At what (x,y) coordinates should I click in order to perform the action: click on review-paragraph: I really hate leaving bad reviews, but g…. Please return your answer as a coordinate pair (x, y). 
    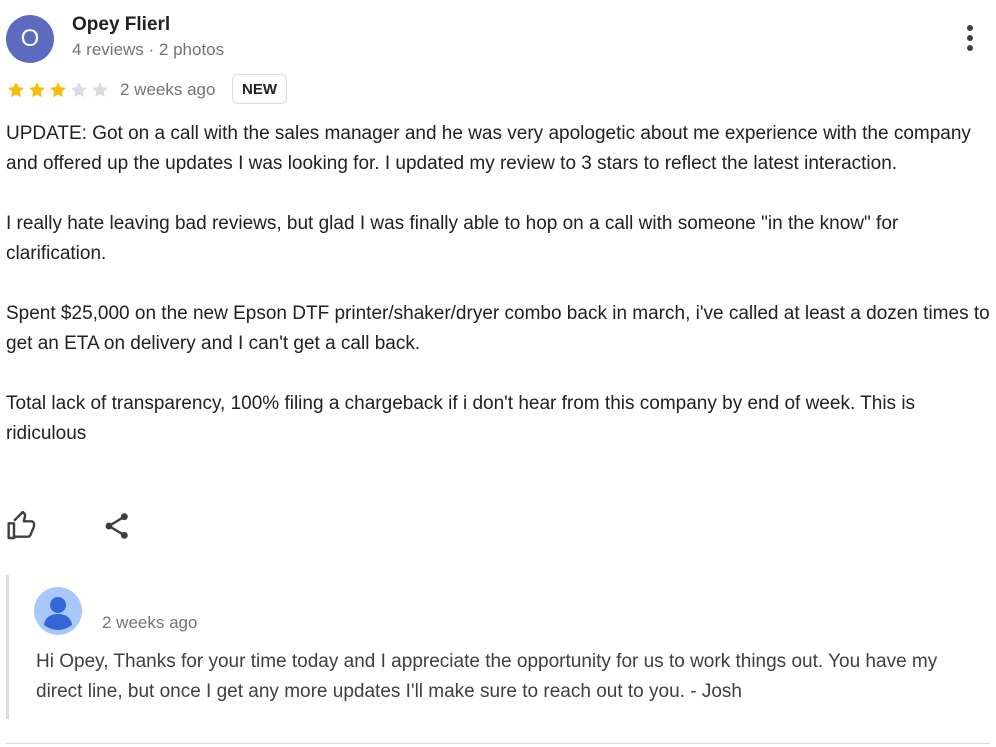
    Looking at the image, I should click on (452, 238).